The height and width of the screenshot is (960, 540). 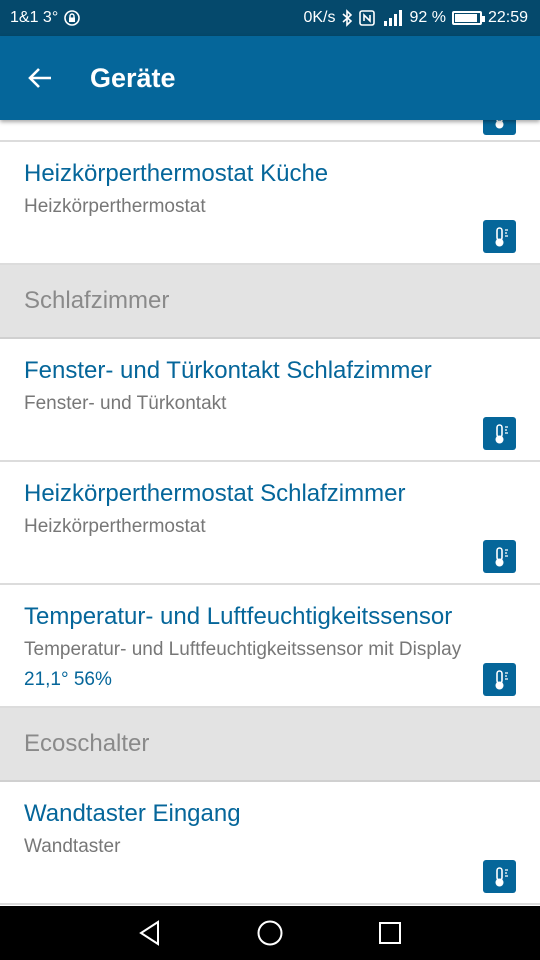 I want to click on arrow-left-icon, so click(x=39, y=78).